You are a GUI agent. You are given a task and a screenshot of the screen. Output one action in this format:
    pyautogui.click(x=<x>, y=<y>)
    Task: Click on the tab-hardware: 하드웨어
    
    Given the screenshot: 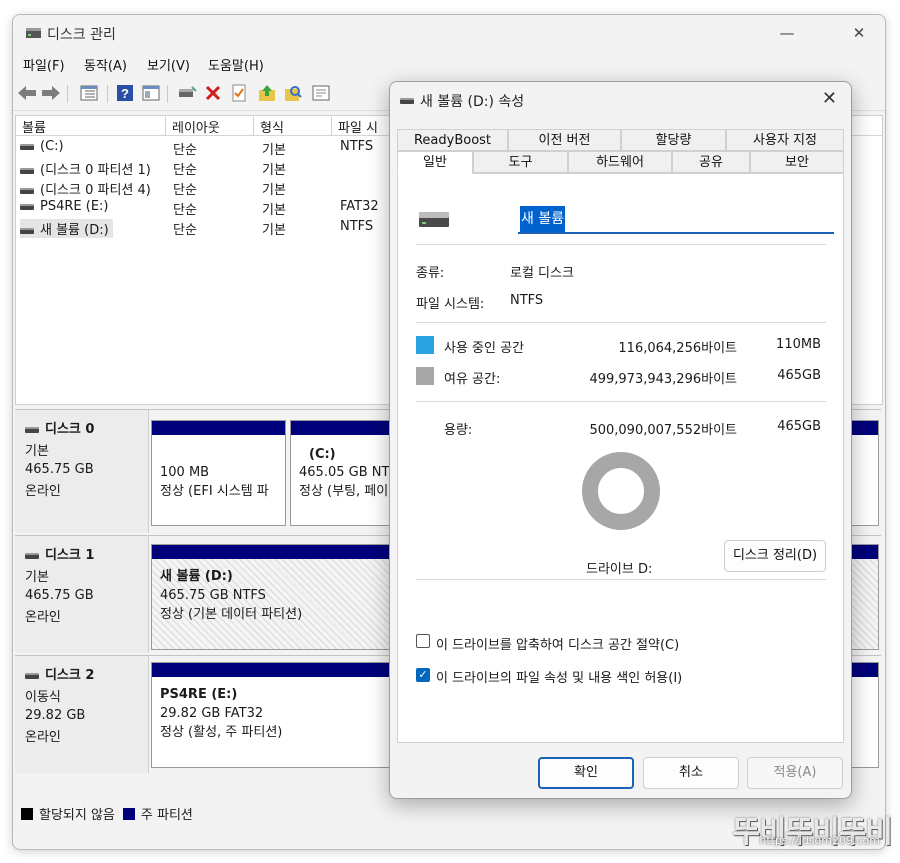 What is the action you would take?
    pyautogui.click(x=620, y=162)
    